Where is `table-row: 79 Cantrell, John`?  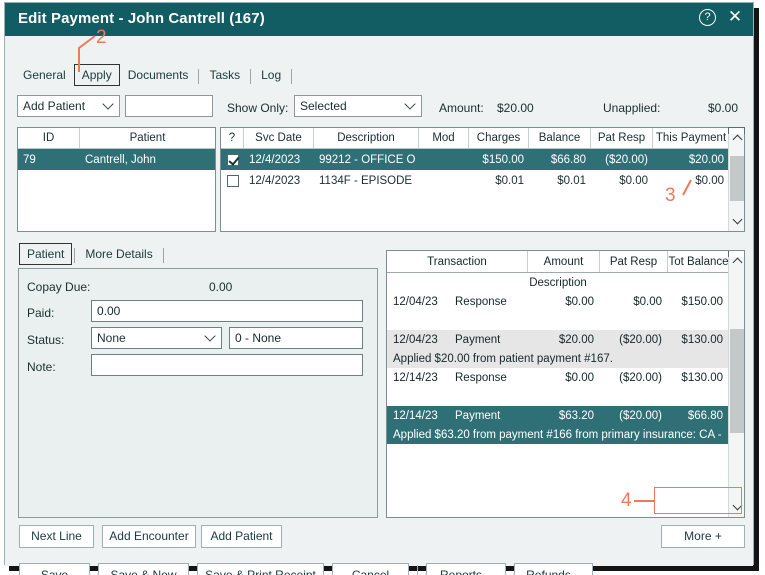
table-row: 79 Cantrell, John is located at coordinates (116, 159).